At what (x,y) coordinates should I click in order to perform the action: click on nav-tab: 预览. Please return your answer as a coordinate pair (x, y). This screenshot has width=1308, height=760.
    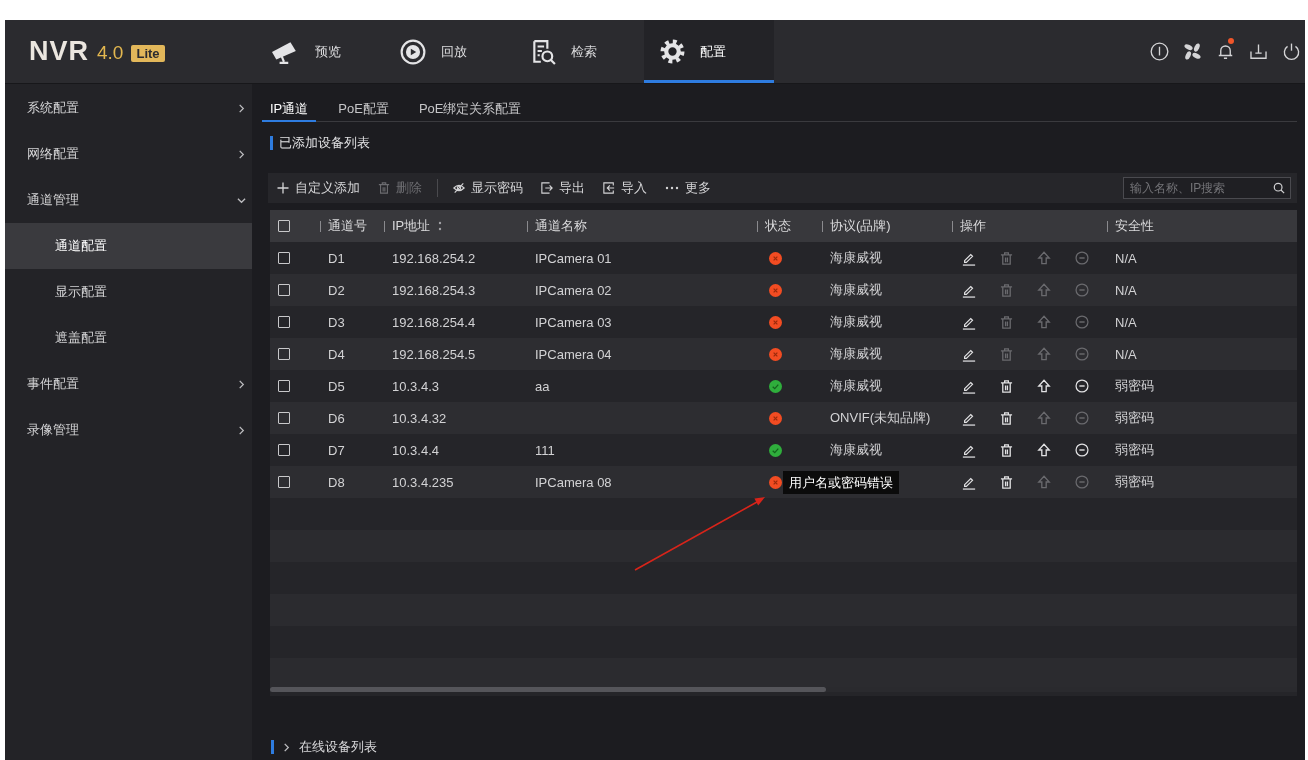
    Looking at the image, I should click on (319, 51).